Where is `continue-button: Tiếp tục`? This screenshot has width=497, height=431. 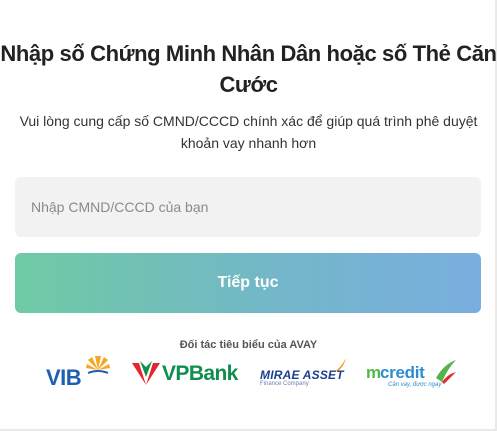 continue-button: Tiếp tục is located at coordinates (248, 283).